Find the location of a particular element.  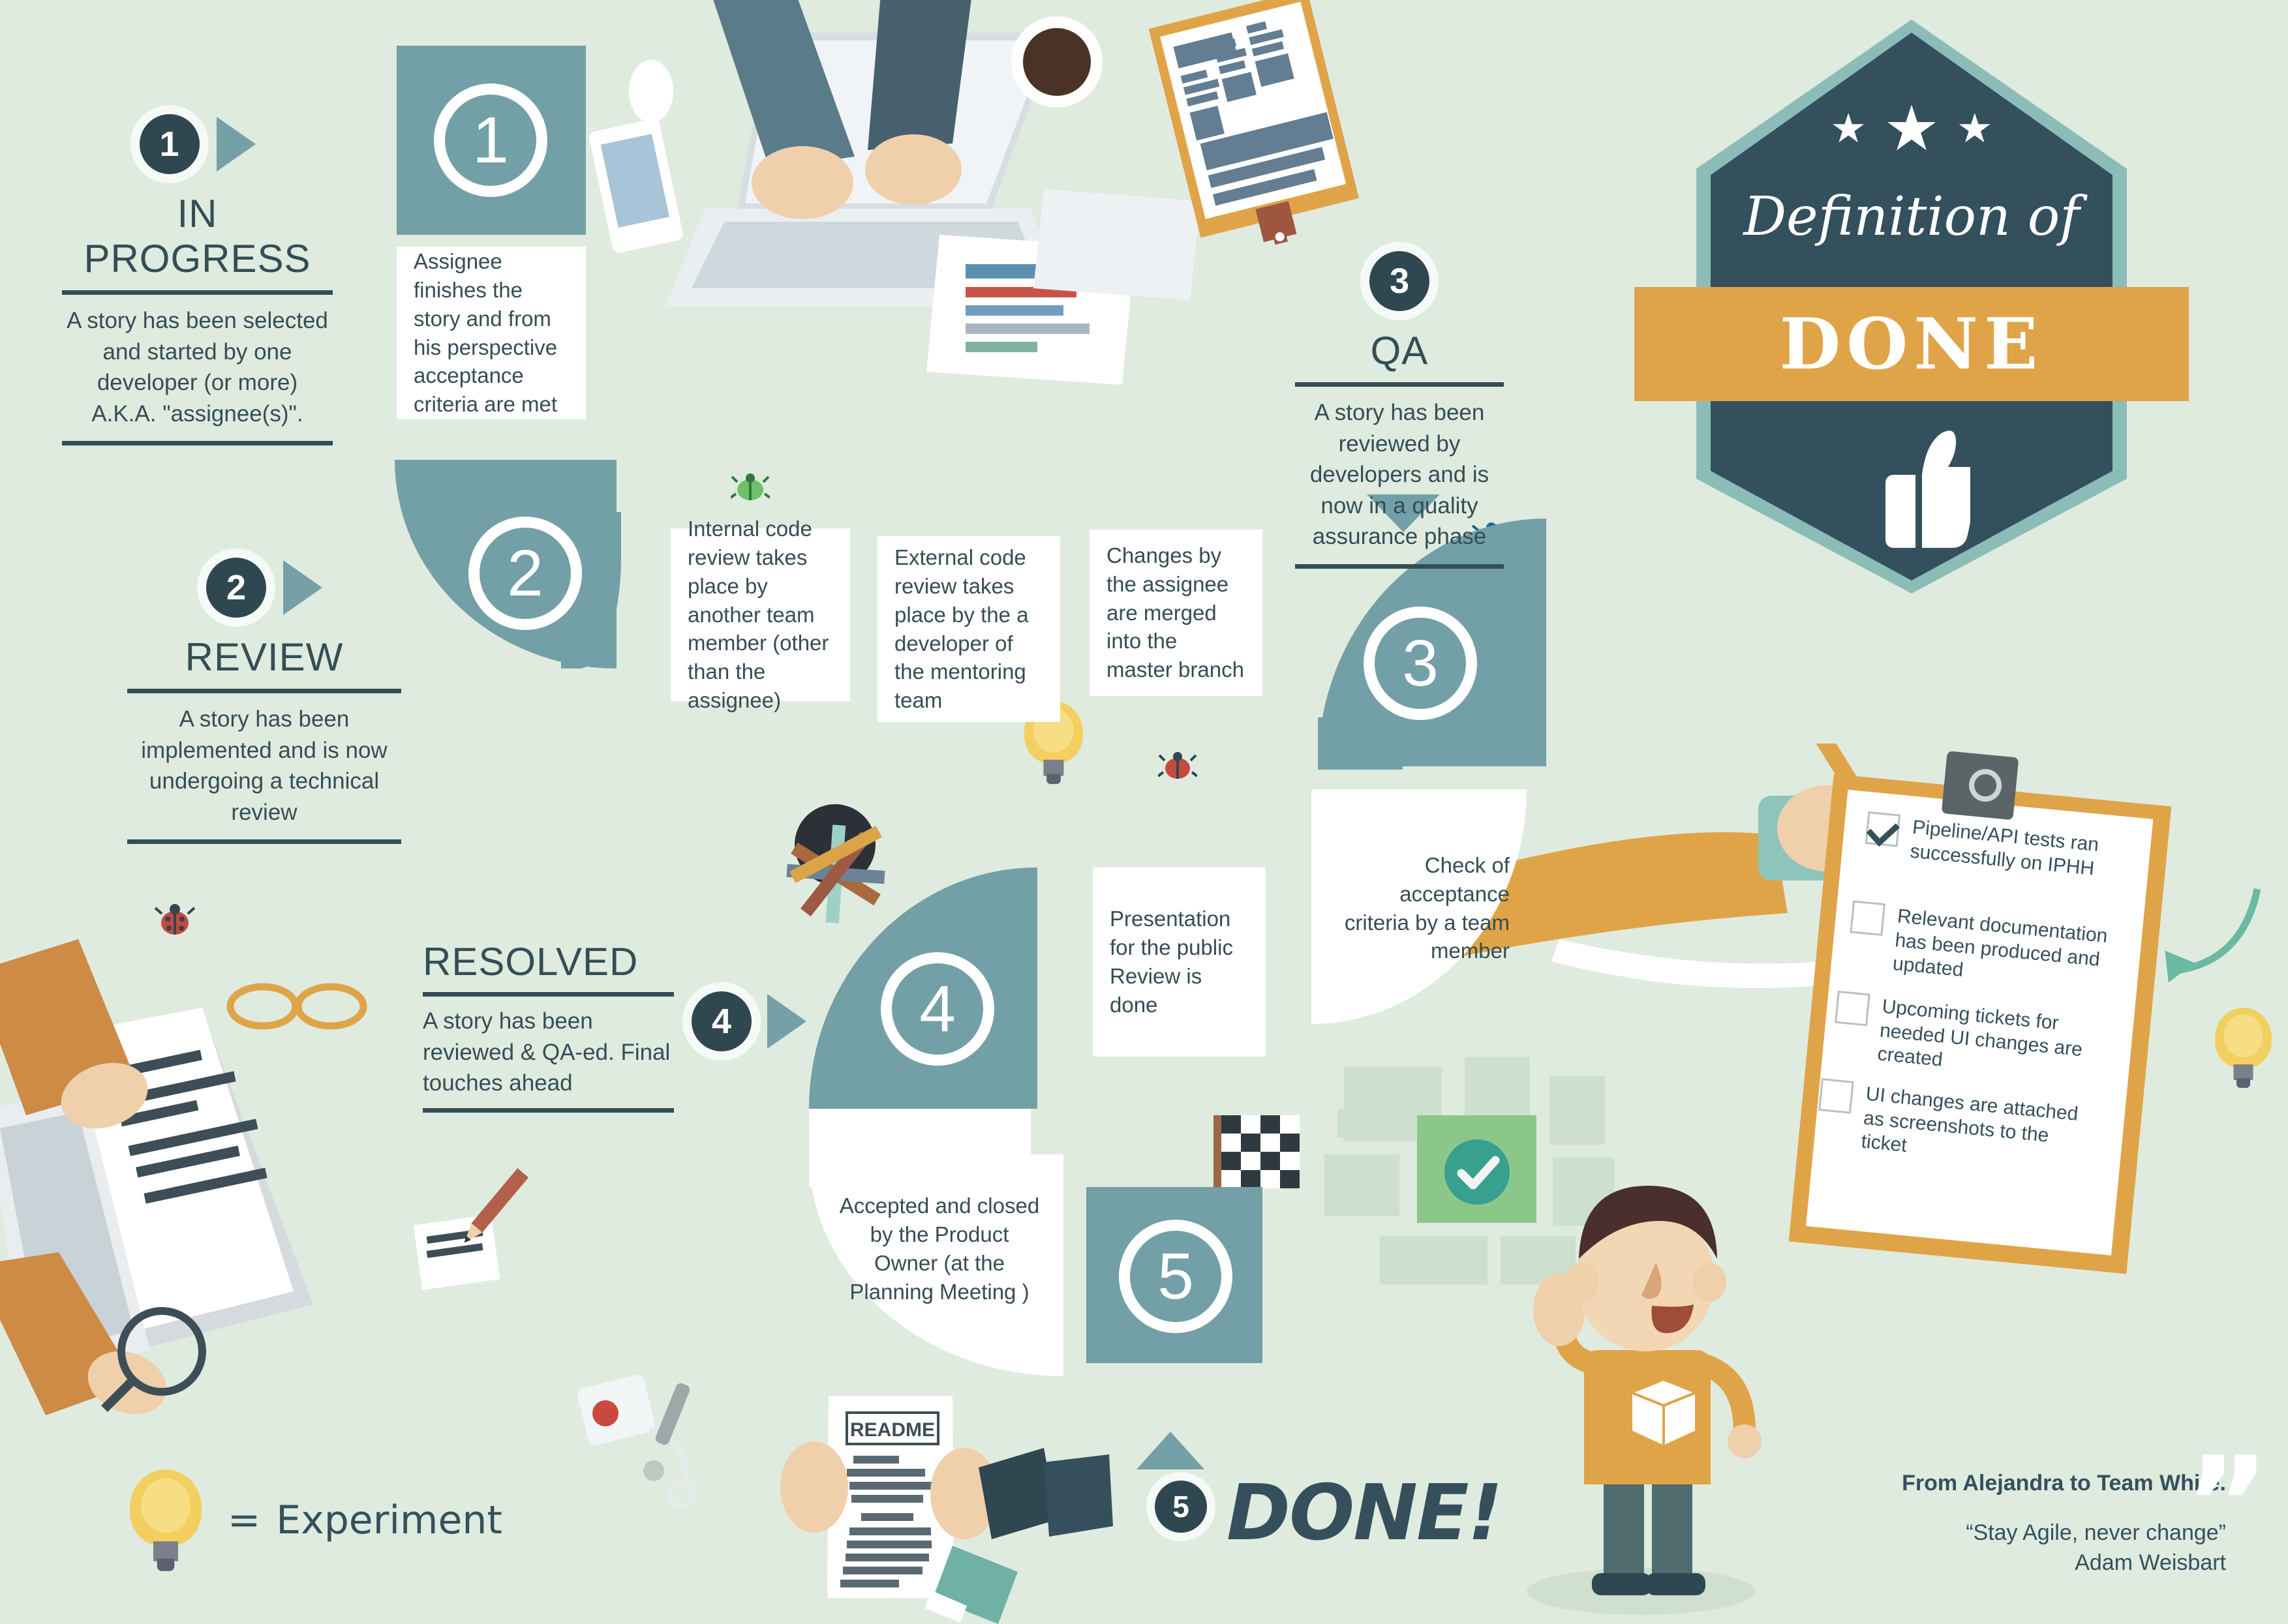

legend-badge-5: 5 is located at coordinates (1181, 1507).